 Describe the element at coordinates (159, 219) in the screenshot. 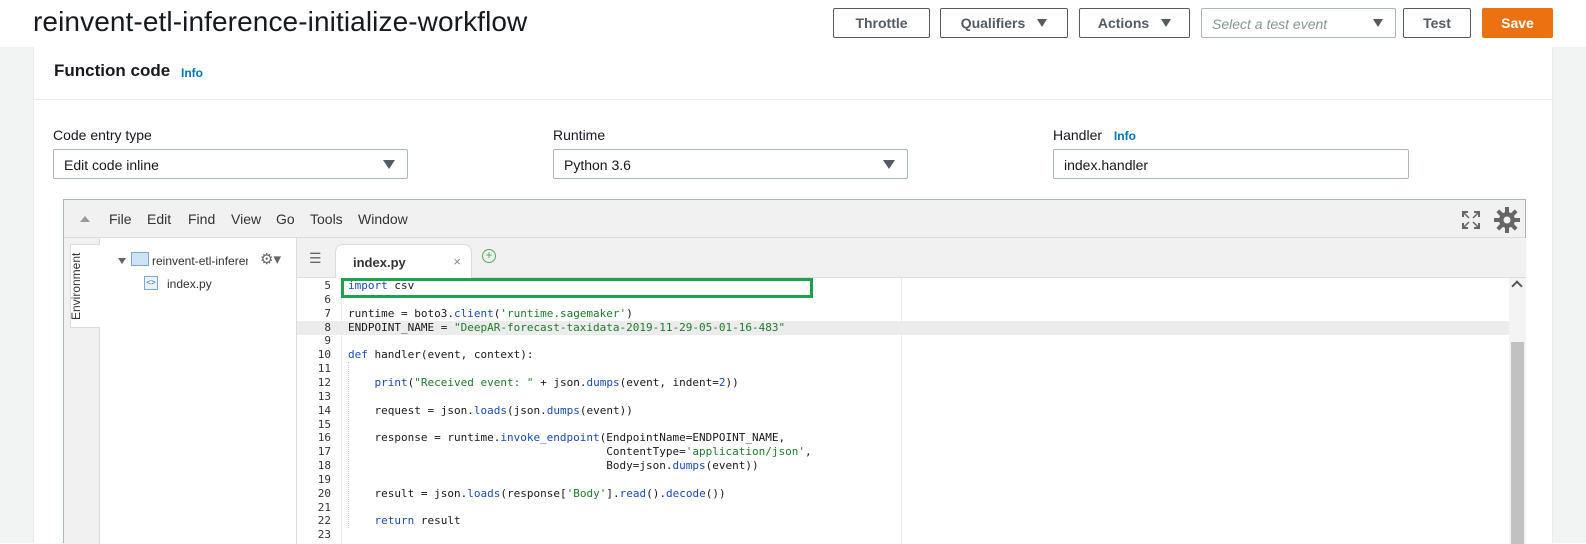

I see `menu-edit: Edit` at that location.